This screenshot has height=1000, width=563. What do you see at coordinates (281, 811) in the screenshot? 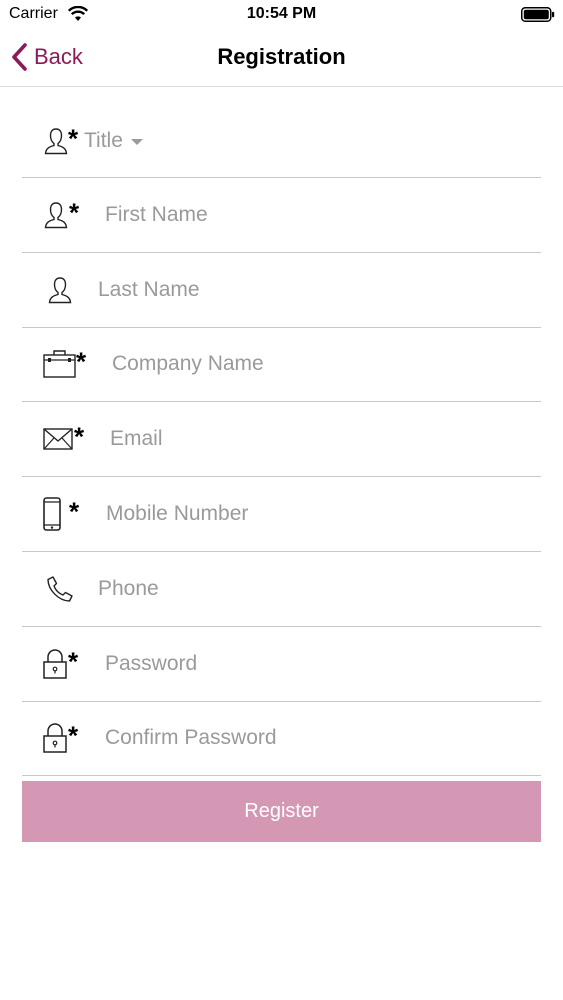
I see `register-button: Register` at bounding box center [281, 811].